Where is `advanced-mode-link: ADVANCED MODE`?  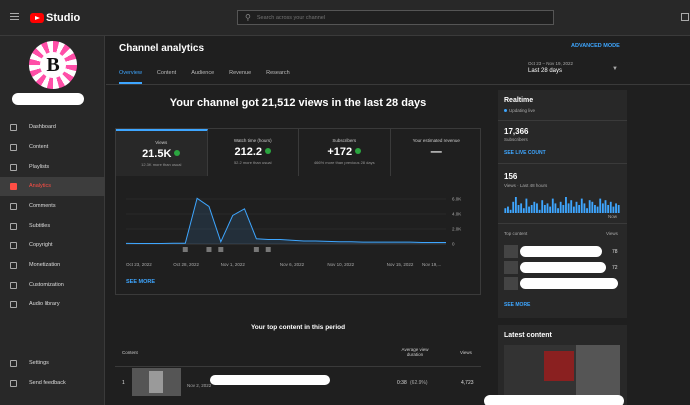
advanced-mode-link: ADVANCED MODE is located at coordinates (595, 46).